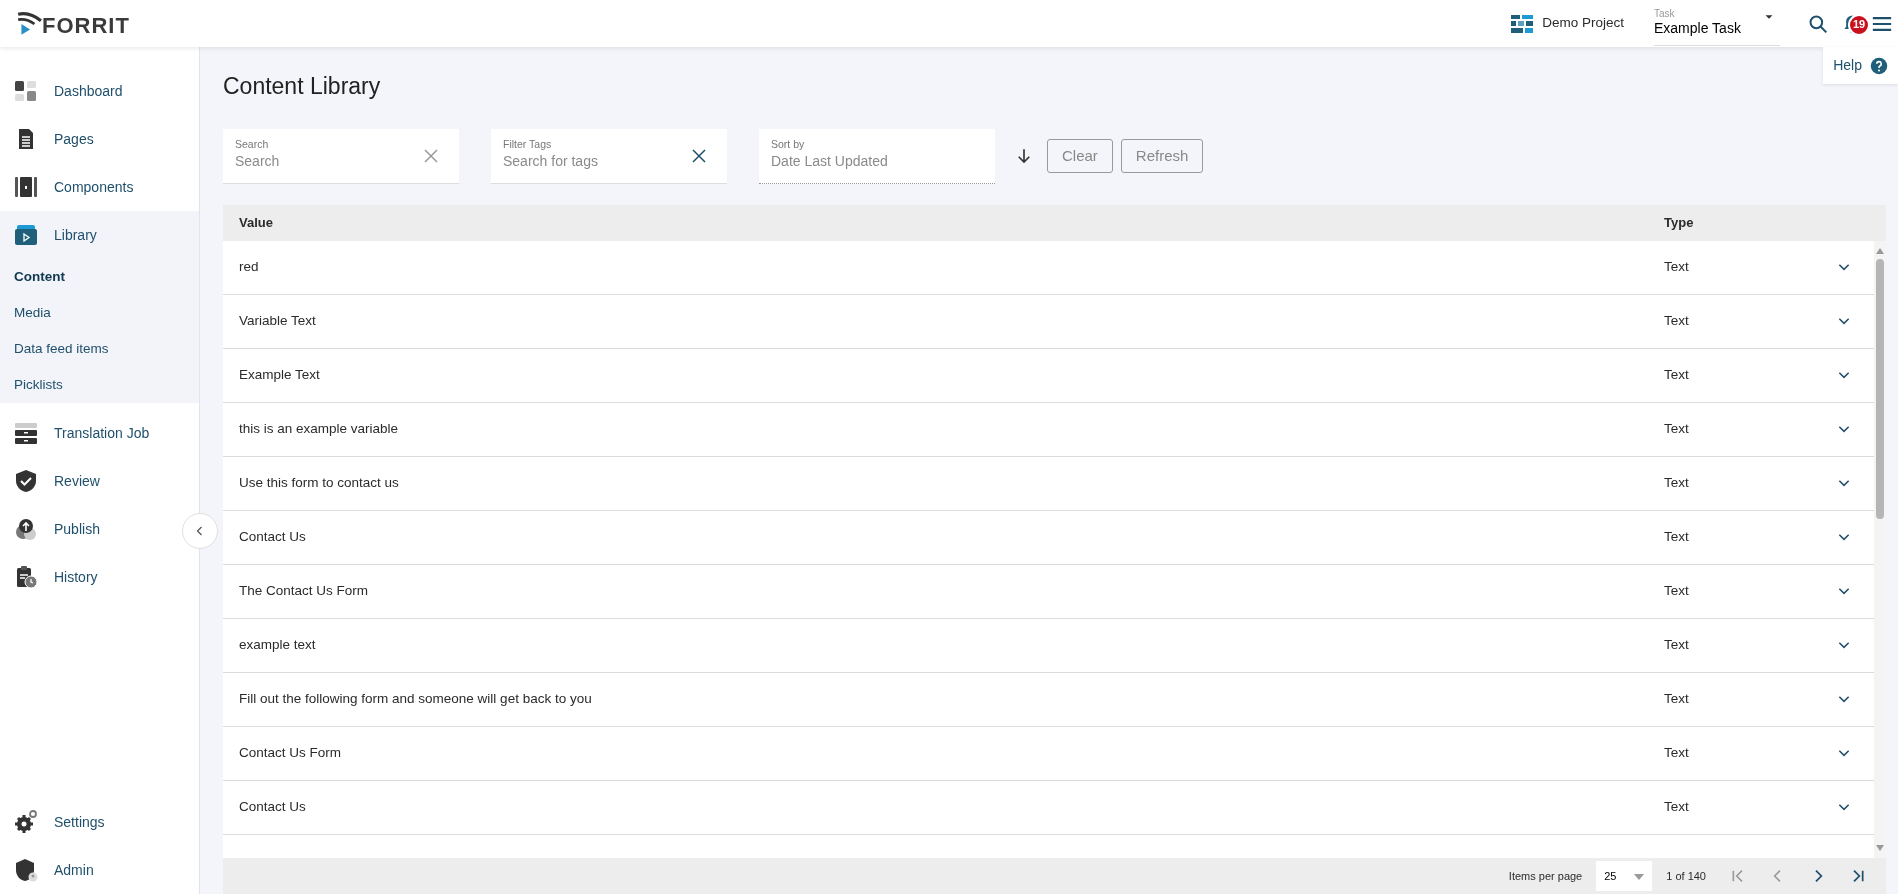 The width and height of the screenshot is (1898, 894). Describe the element at coordinates (279, 374) in the screenshot. I see `table-cell: Example Text` at that location.